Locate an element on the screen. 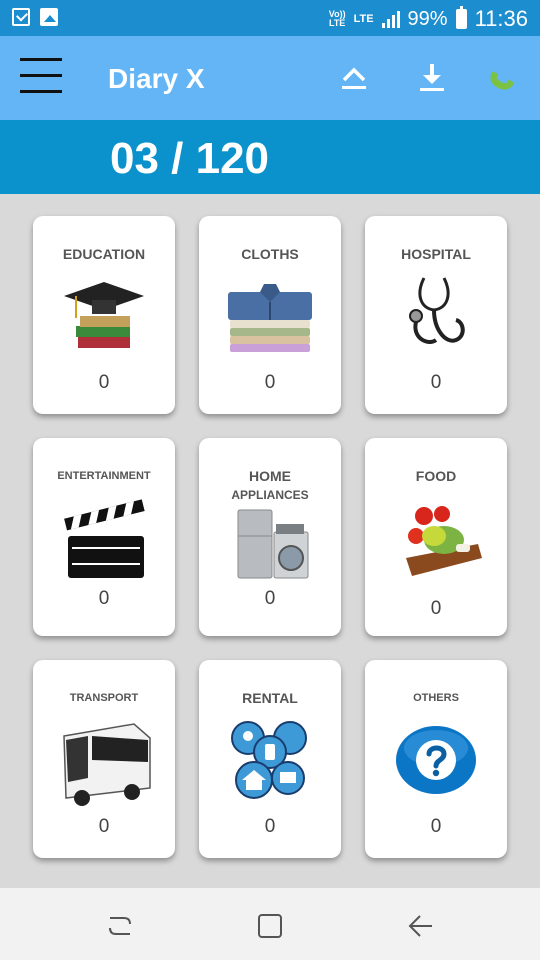 The width and height of the screenshot is (540, 960). category-card-rental: RENTAL 0 is located at coordinates (270, 759).